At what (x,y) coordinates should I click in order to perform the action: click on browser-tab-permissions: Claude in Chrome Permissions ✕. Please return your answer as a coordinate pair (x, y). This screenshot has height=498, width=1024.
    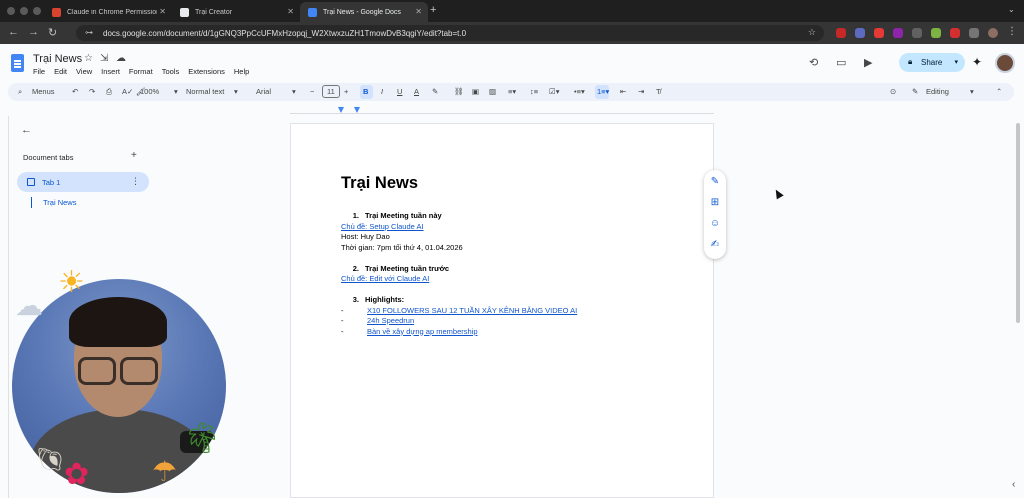
    Looking at the image, I should click on (108, 12).